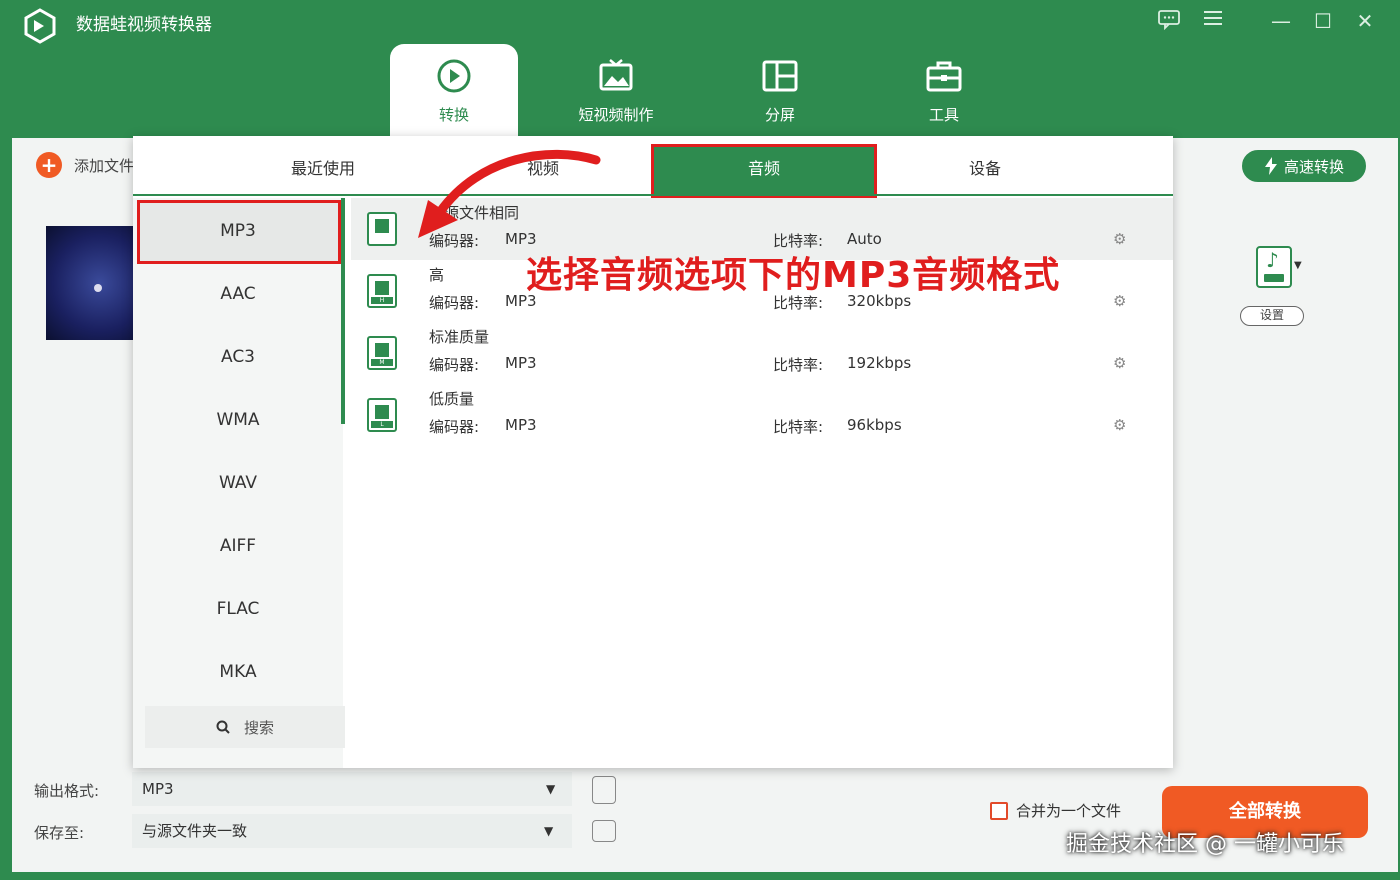 The width and height of the screenshot is (1400, 880). I want to click on video-thumbnail, so click(91, 283).